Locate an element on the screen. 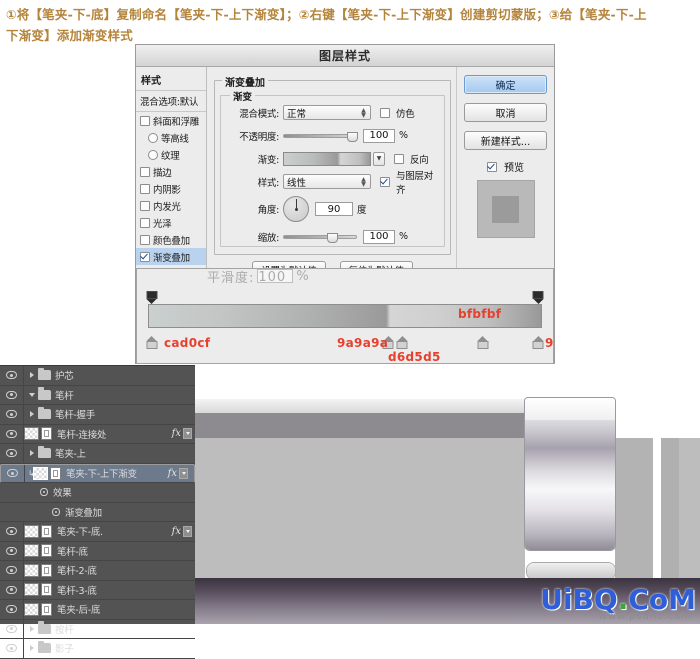  layer-row-bigan-3-di: 笔杆-3-底 is located at coordinates (97, 590).